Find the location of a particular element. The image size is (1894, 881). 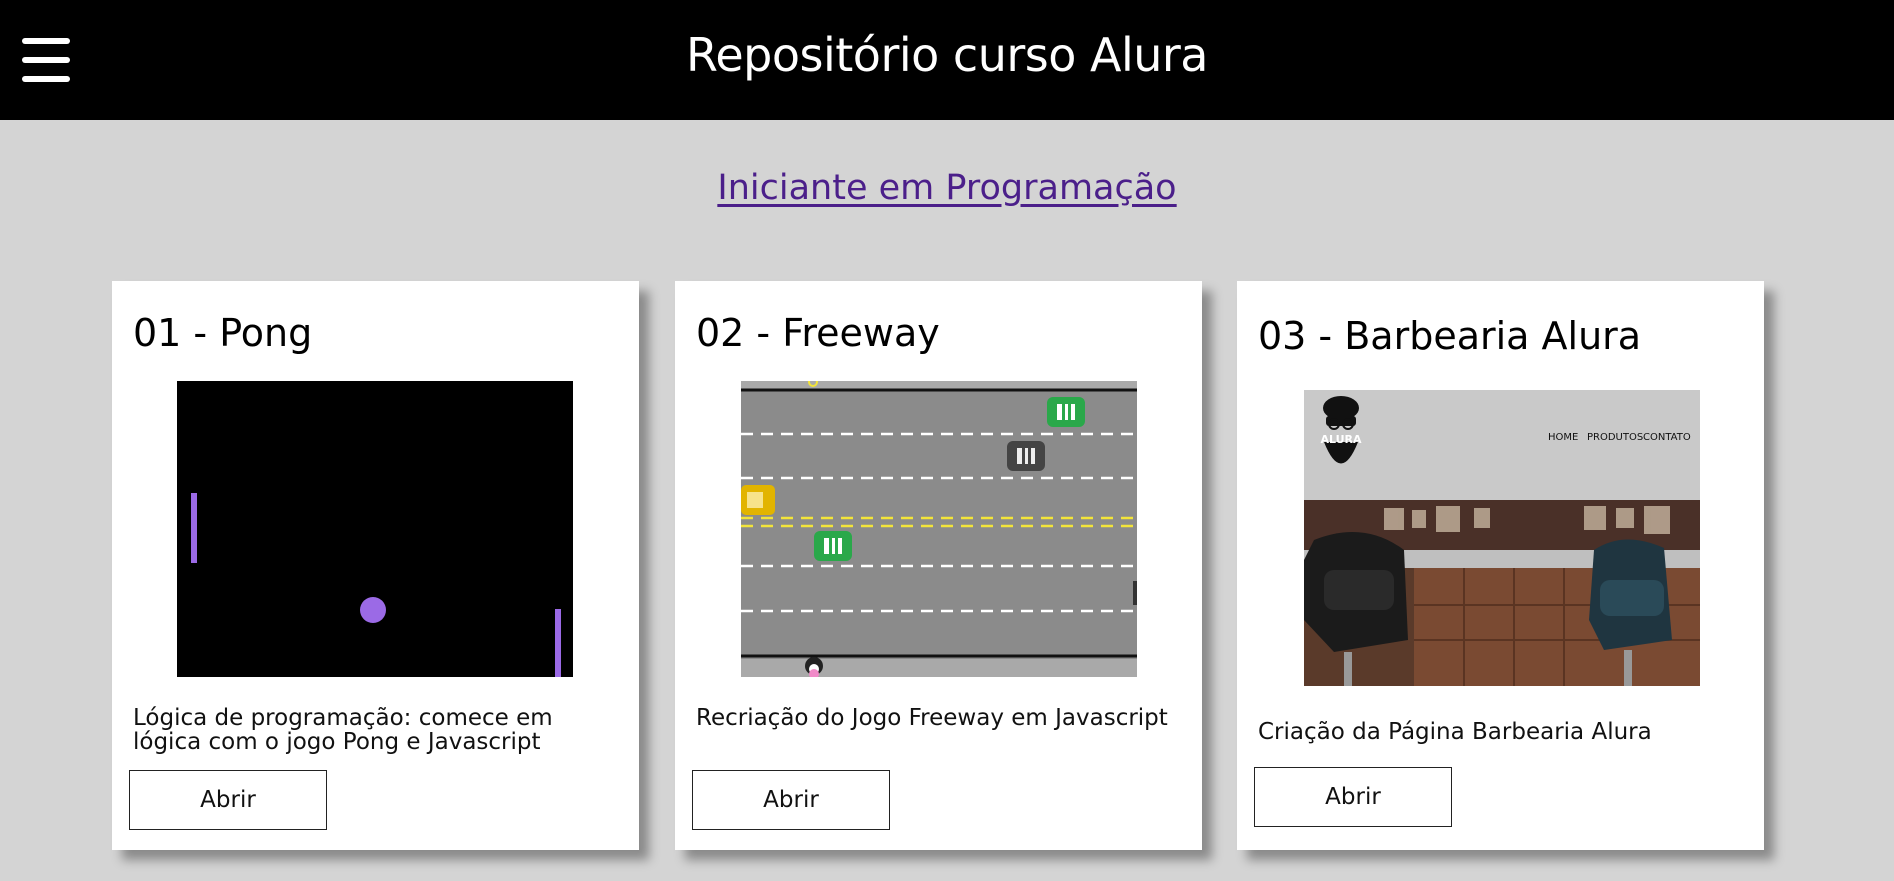

site-header: Repositório curso Alura is located at coordinates (947, 60).